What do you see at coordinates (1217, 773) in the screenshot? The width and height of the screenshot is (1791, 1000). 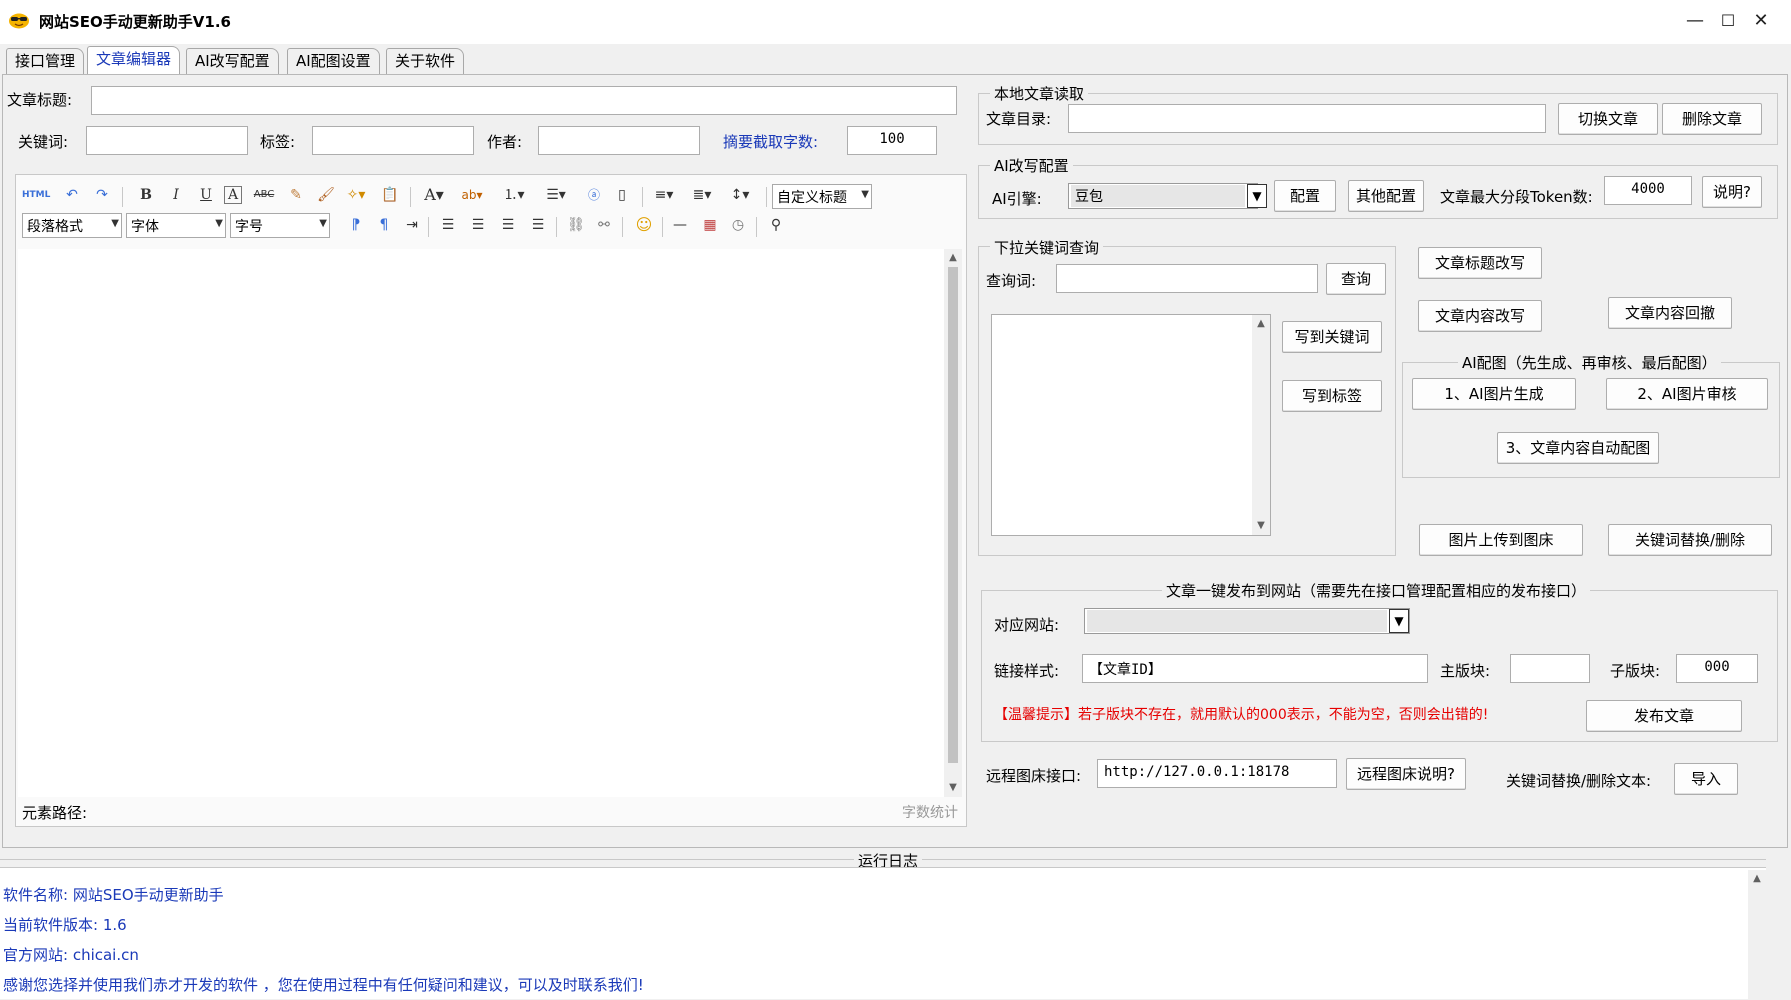 I see `remote-image-bed-input: http://127.0.0.1:18178` at bounding box center [1217, 773].